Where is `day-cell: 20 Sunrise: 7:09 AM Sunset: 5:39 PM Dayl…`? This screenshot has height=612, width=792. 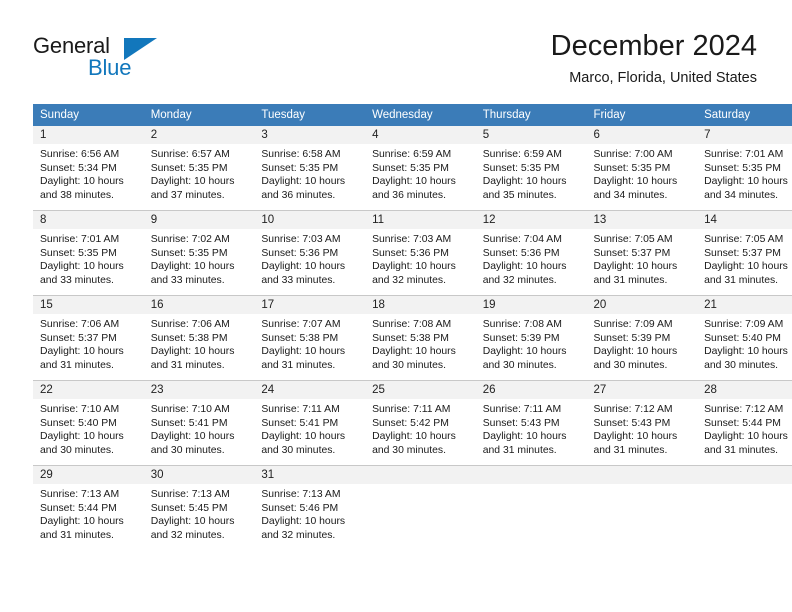
day-cell: 20 Sunrise: 7:09 AM Sunset: 5:39 PM Dayl… is located at coordinates (642, 338).